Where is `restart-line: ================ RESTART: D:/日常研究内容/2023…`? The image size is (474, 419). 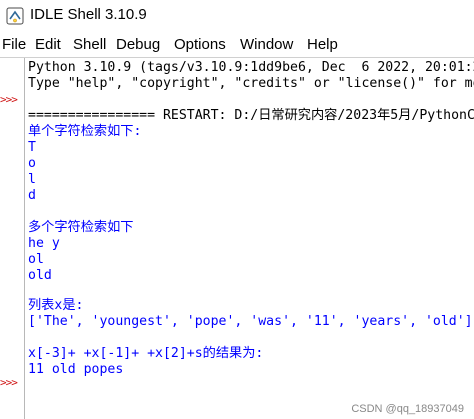
restart-line: ================ RESTART: D:/日常研究内容/2023… is located at coordinates (251, 115).